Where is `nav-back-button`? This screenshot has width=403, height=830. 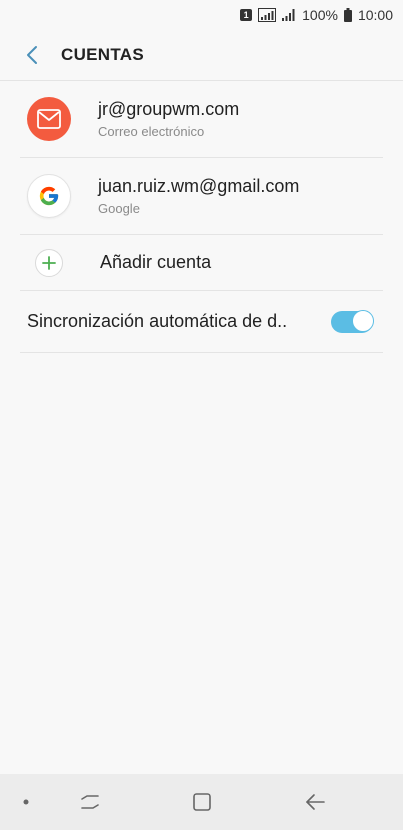
nav-back-button is located at coordinates (315, 802).